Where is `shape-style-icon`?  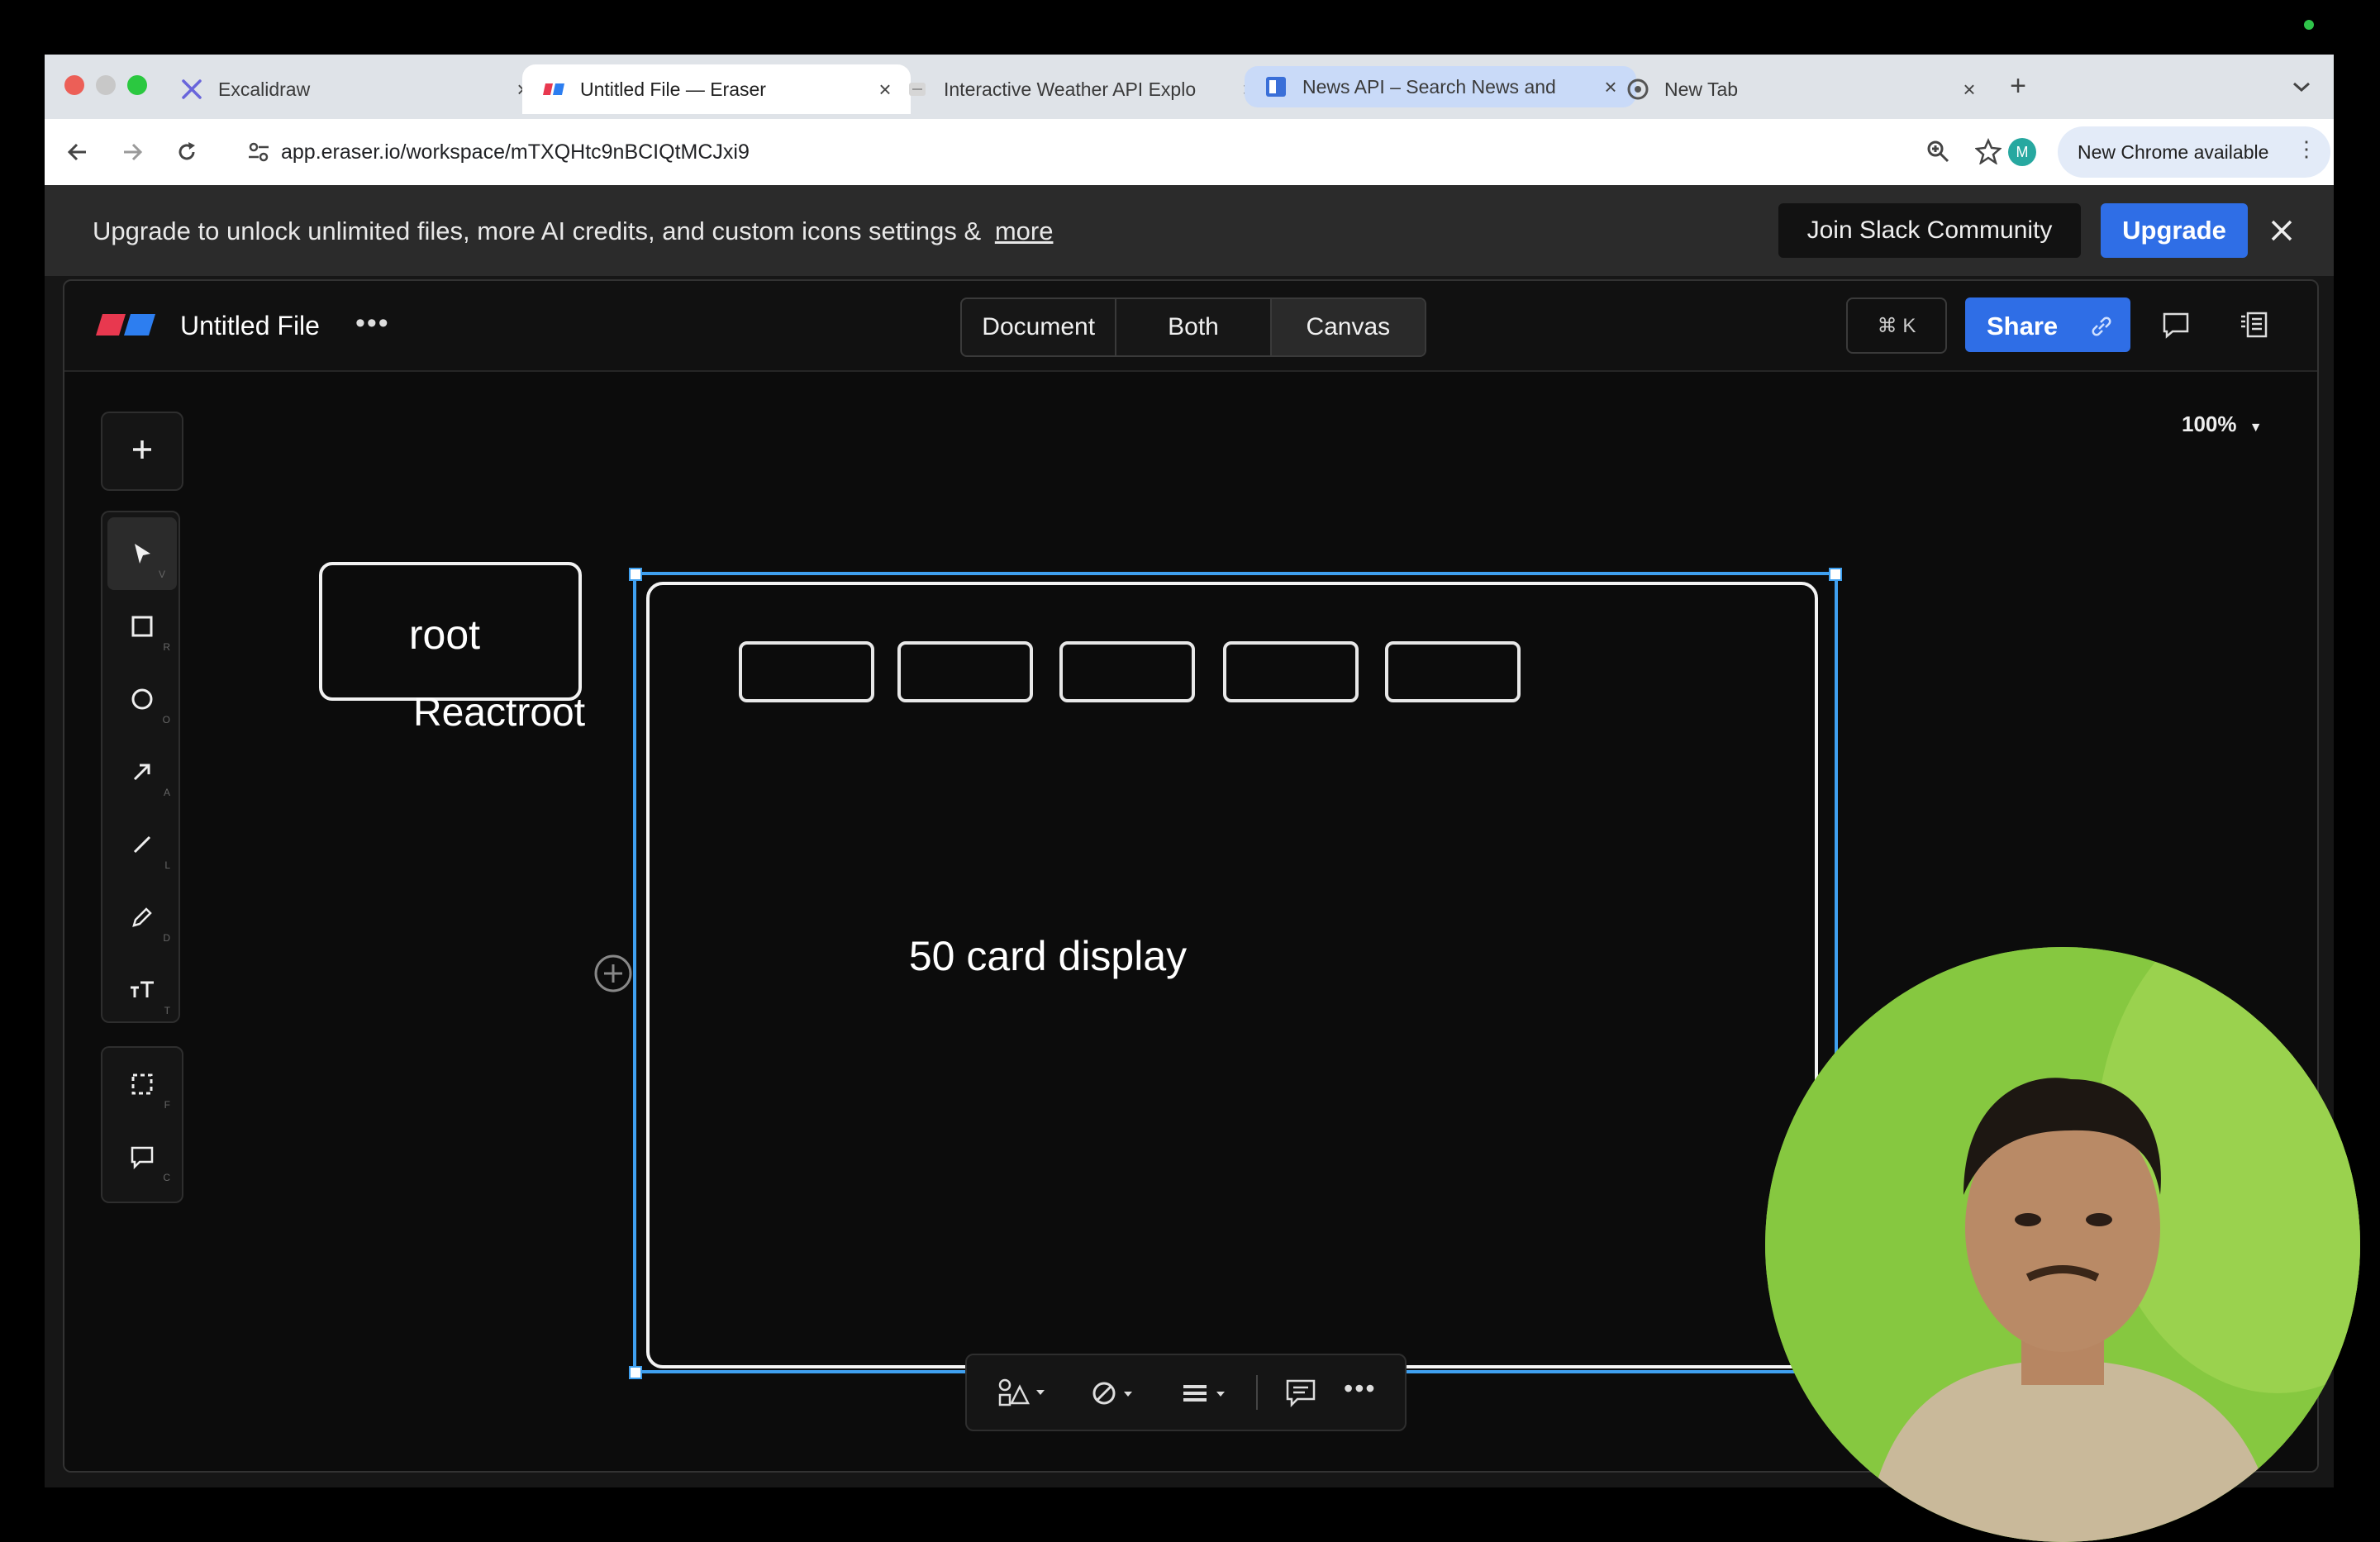
shape-style-icon is located at coordinates (1023, 1393).